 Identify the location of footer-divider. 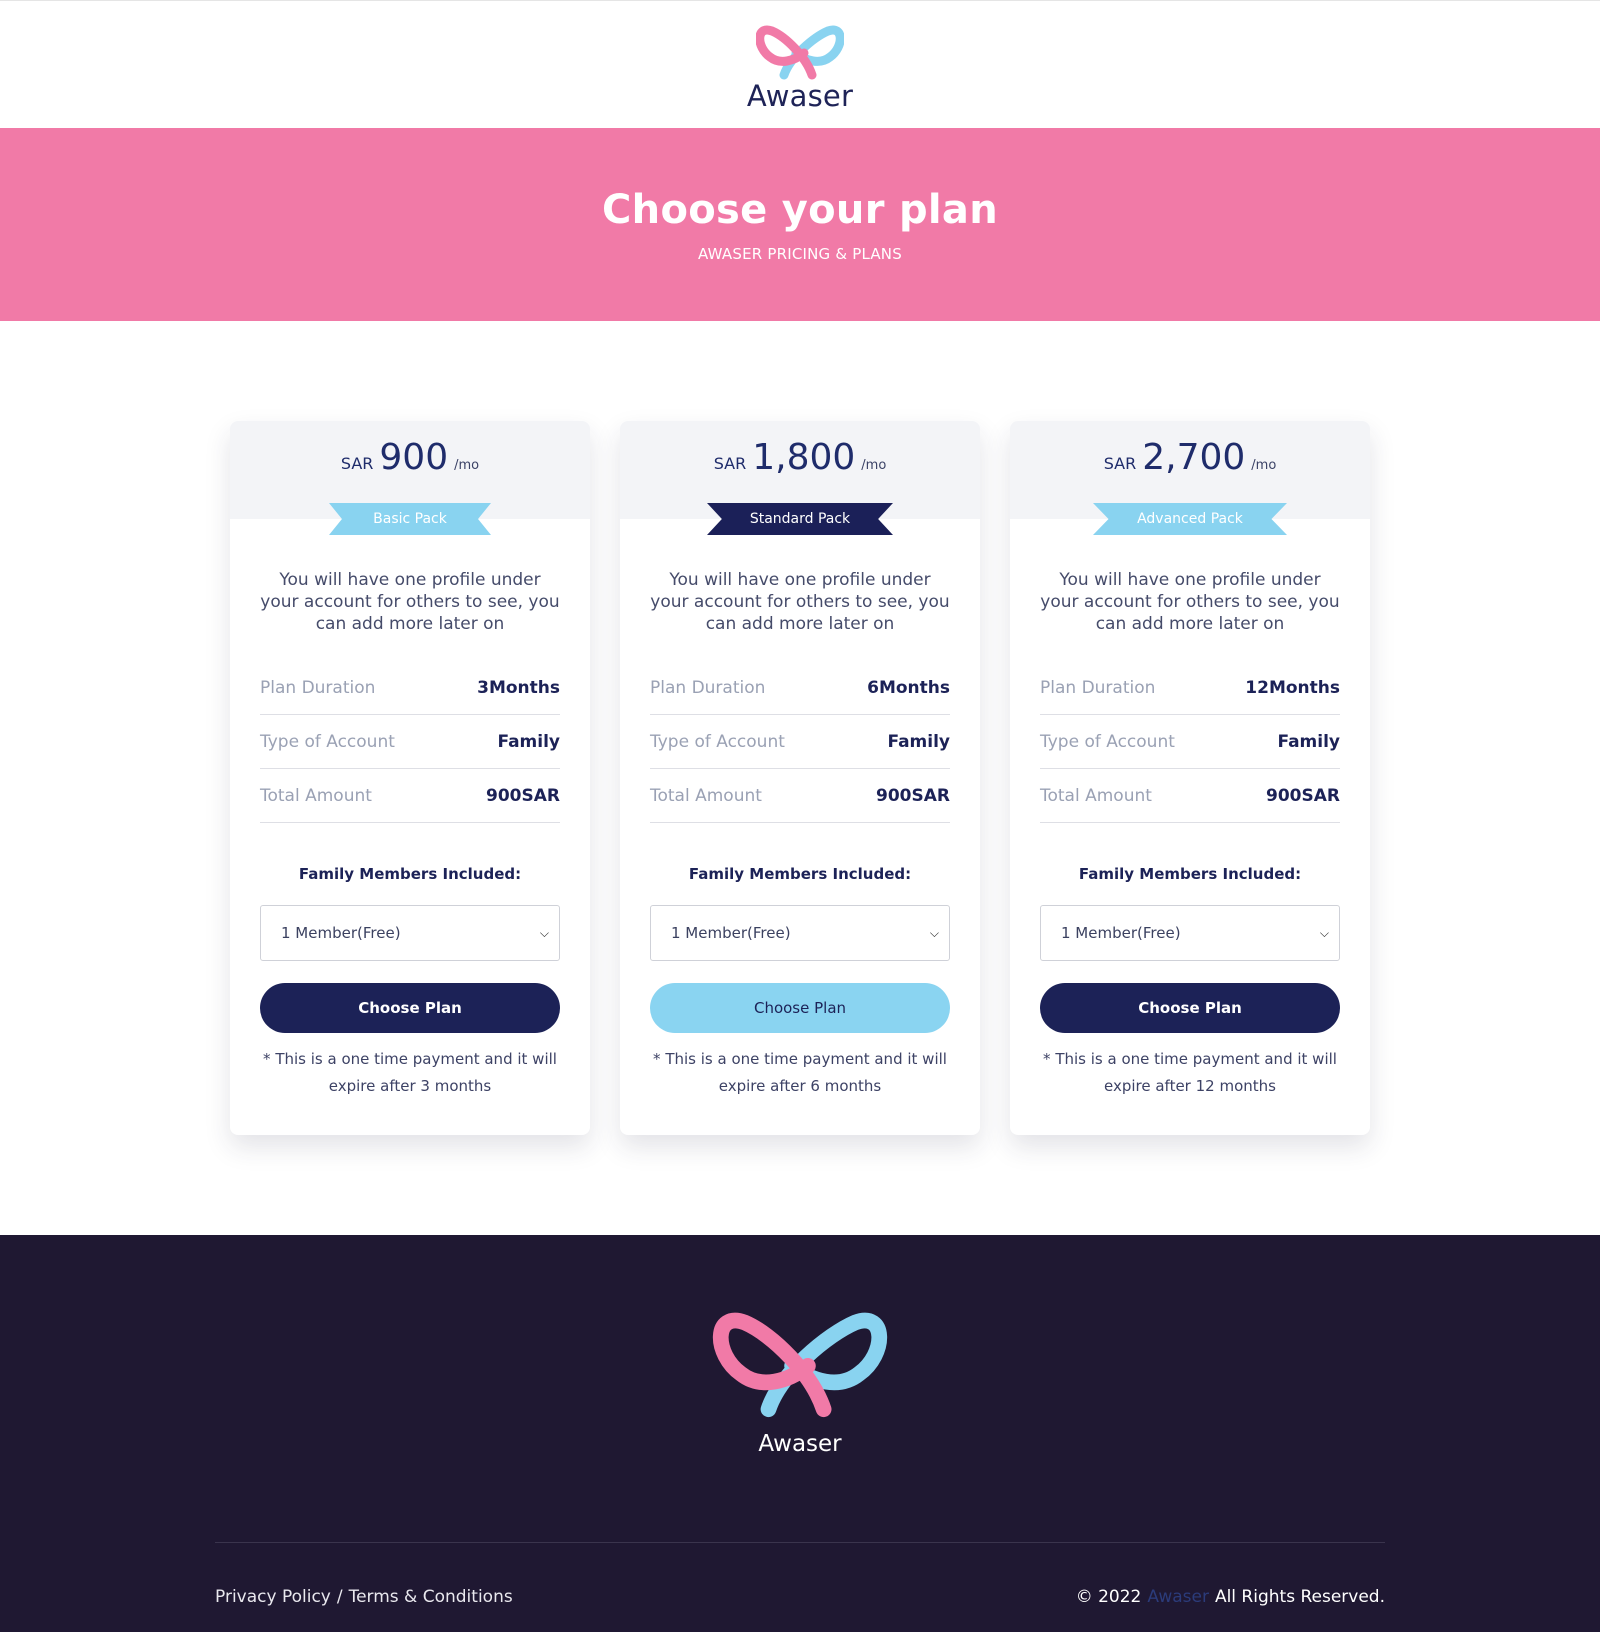
(800, 1542).